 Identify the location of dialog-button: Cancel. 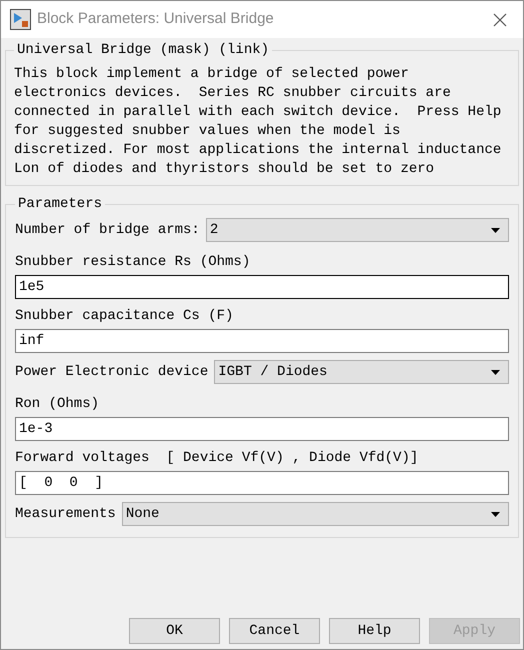
(274, 631).